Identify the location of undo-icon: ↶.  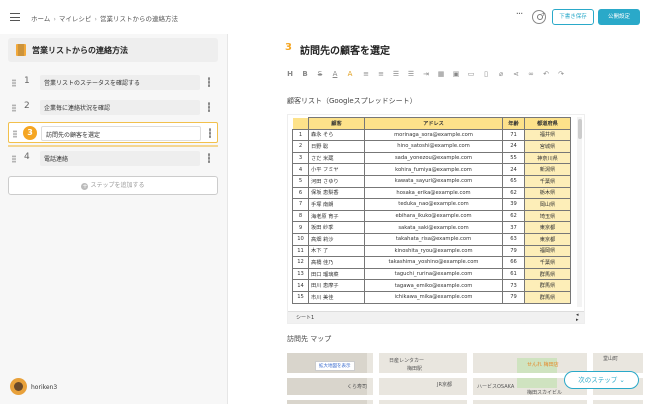
(546, 74).